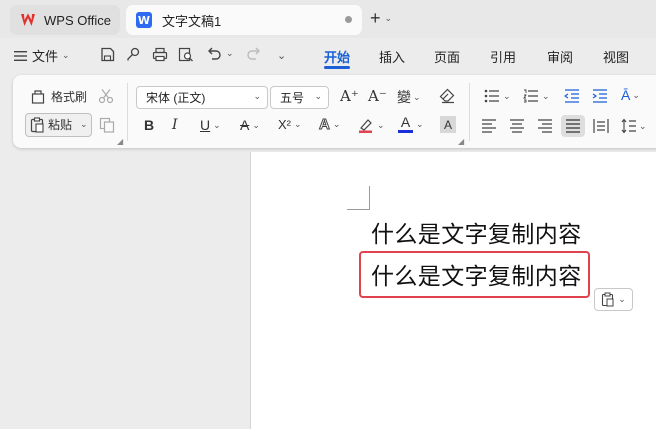 The height and width of the screenshot is (429, 656). What do you see at coordinates (447, 56) in the screenshot?
I see `tab-page: 页面` at bounding box center [447, 56].